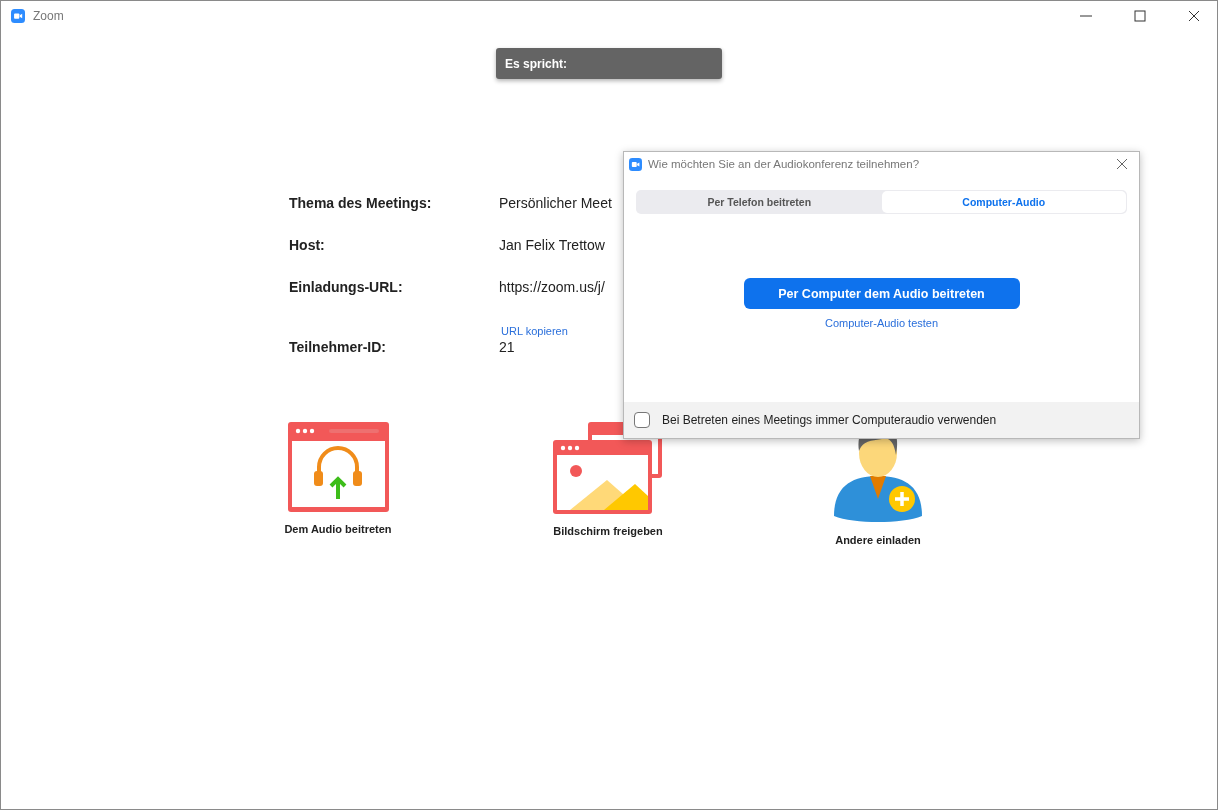  I want to click on checkbox-label: Bei Betreten eines Meetings immer Computeraudio verwenden, so click(829, 420).